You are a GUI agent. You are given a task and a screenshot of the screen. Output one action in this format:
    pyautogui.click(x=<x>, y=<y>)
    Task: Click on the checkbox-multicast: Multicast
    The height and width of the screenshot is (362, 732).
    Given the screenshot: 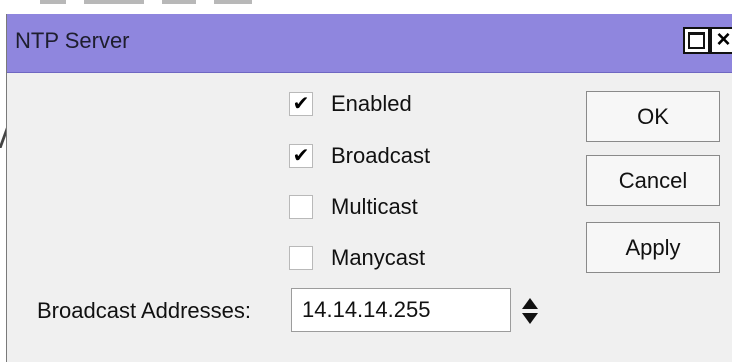 What is the action you would take?
    pyautogui.click(x=353, y=207)
    